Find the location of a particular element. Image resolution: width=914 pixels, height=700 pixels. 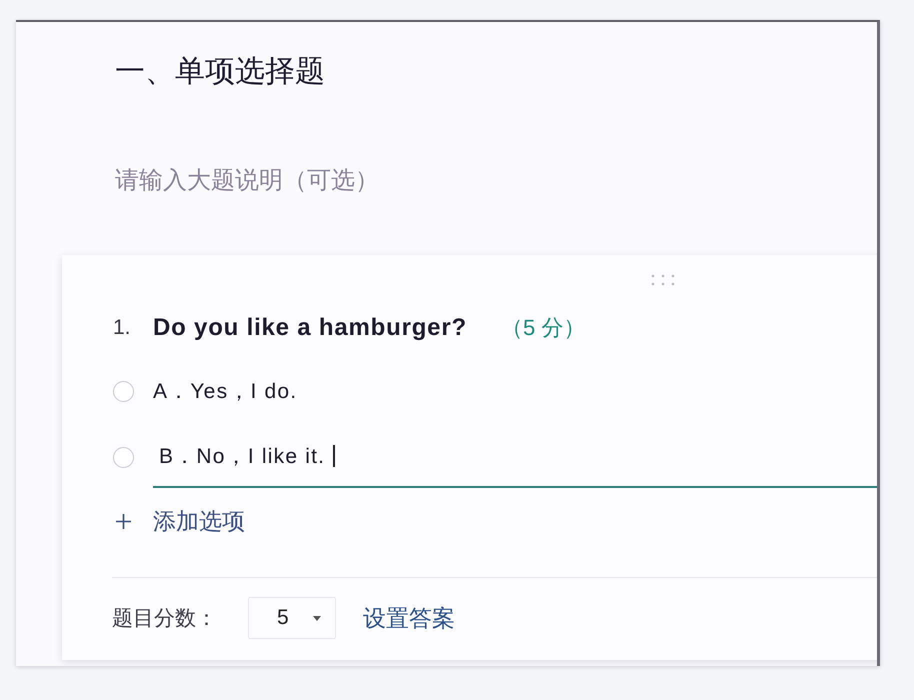

text-cursor-icon is located at coordinates (334, 456).